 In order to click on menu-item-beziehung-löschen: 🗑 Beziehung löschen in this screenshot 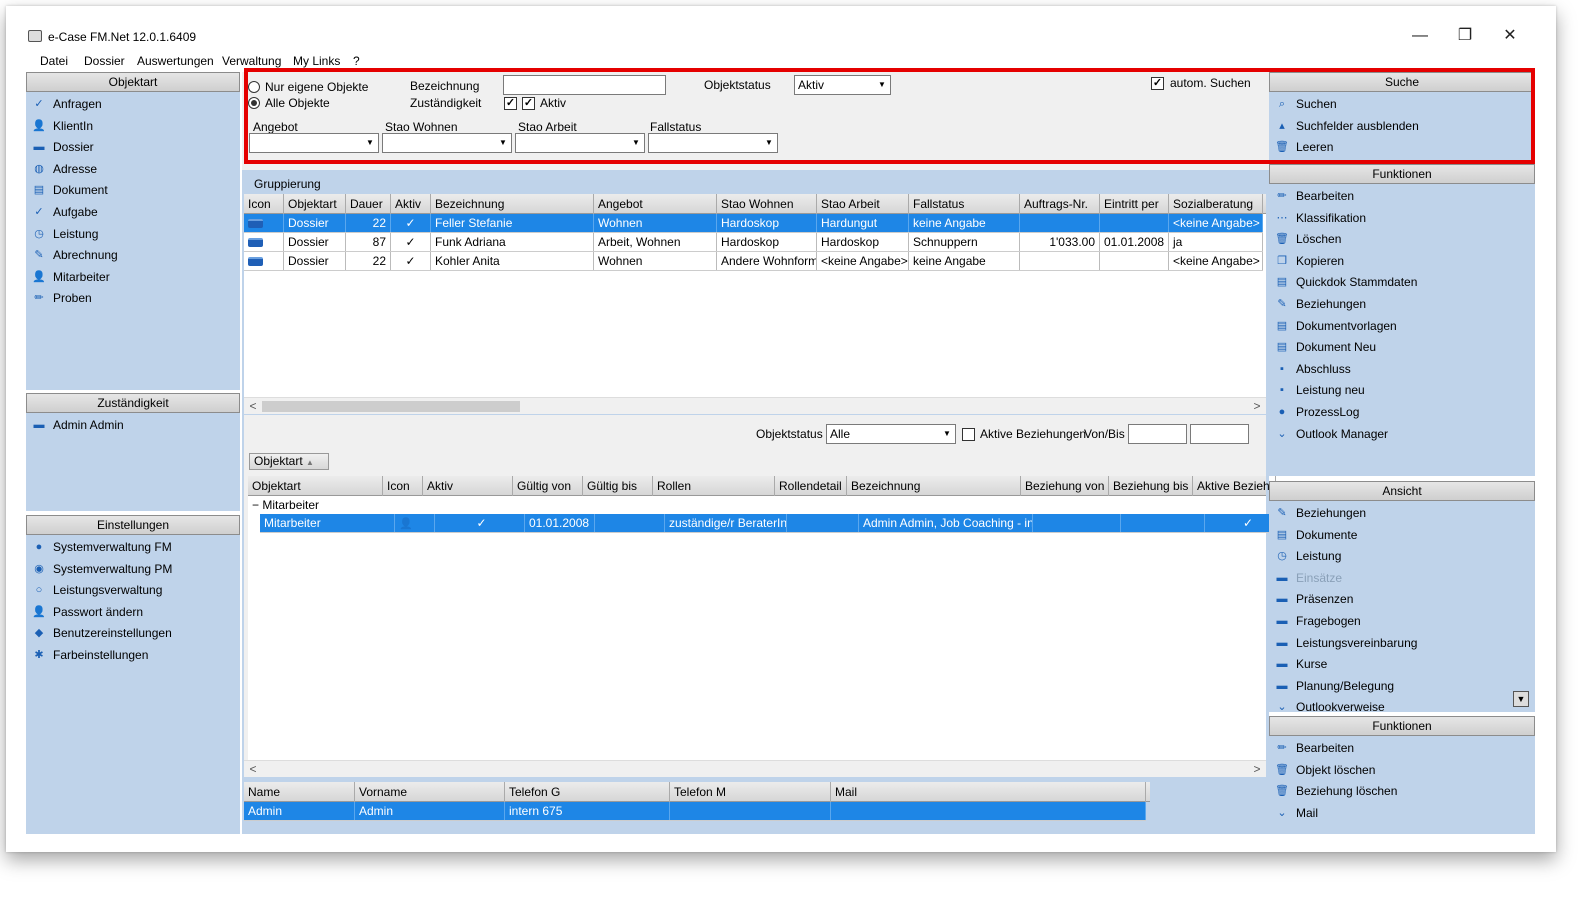, I will do `click(1402, 791)`.